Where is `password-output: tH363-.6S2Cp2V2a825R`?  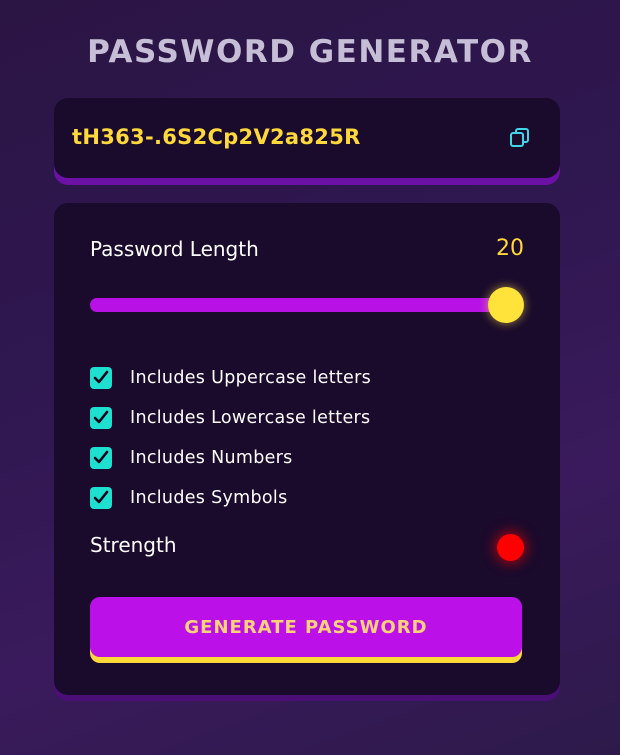
password-output: tH363-.6S2Cp2V2a825R is located at coordinates (307, 138).